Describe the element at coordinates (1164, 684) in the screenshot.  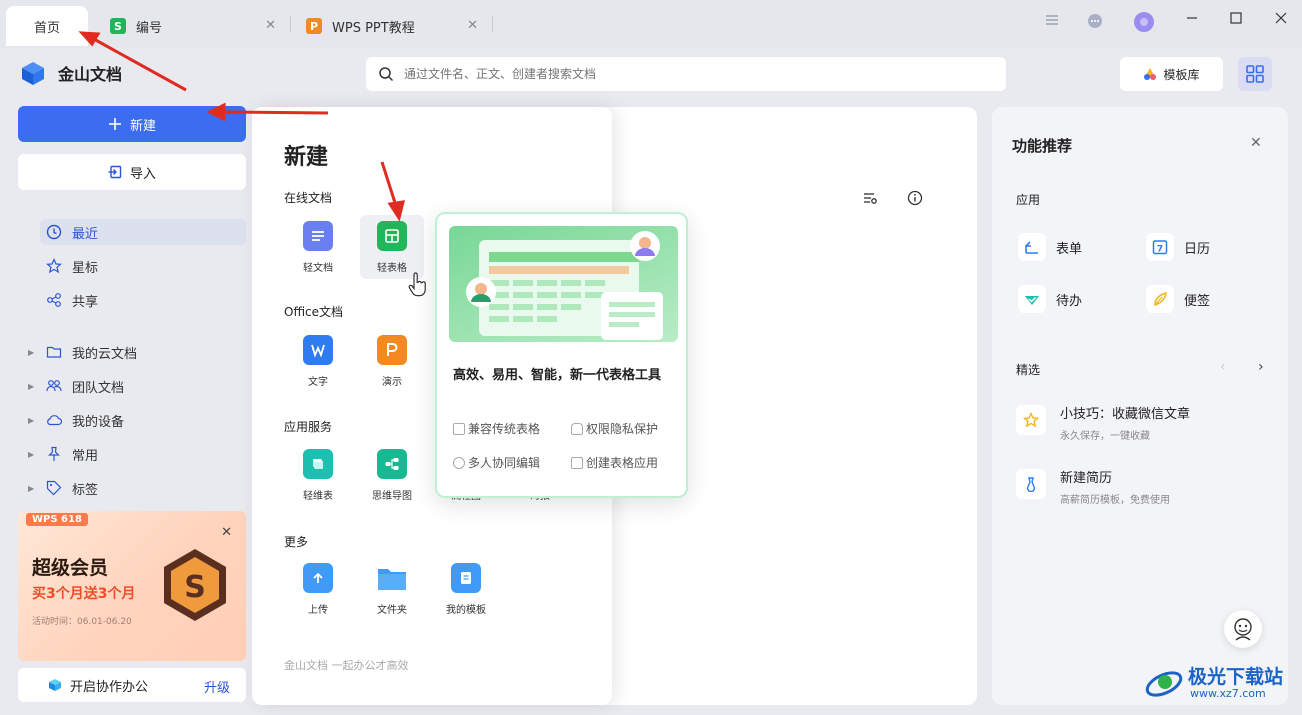
I see `site-logo-icon` at that location.